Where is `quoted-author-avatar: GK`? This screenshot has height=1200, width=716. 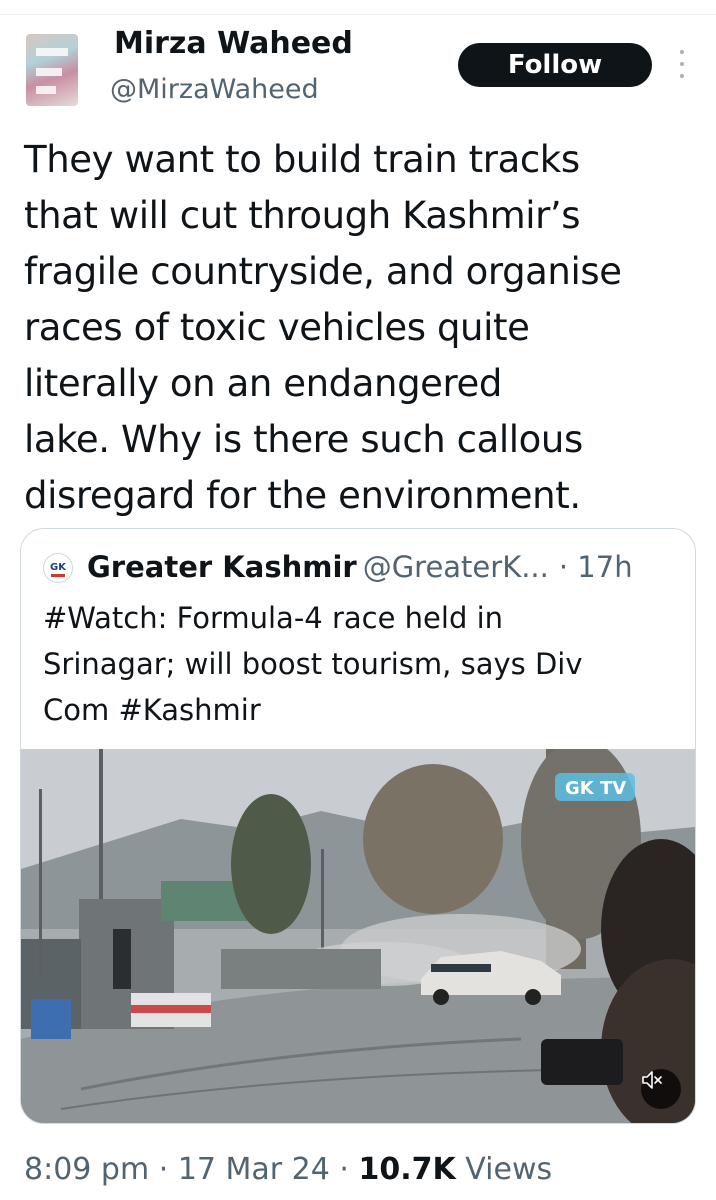 quoted-author-avatar: GK is located at coordinates (58, 568).